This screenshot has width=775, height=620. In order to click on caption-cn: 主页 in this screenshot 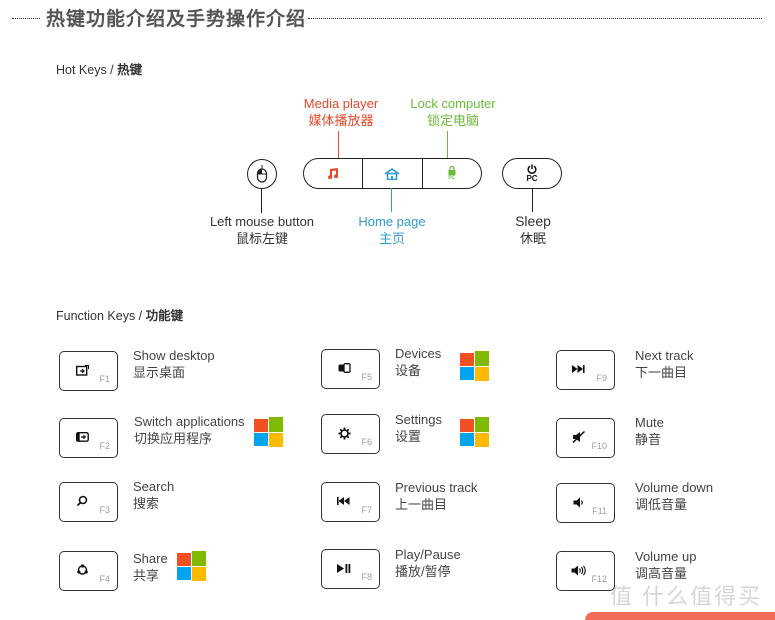, I will do `click(391, 238)`.